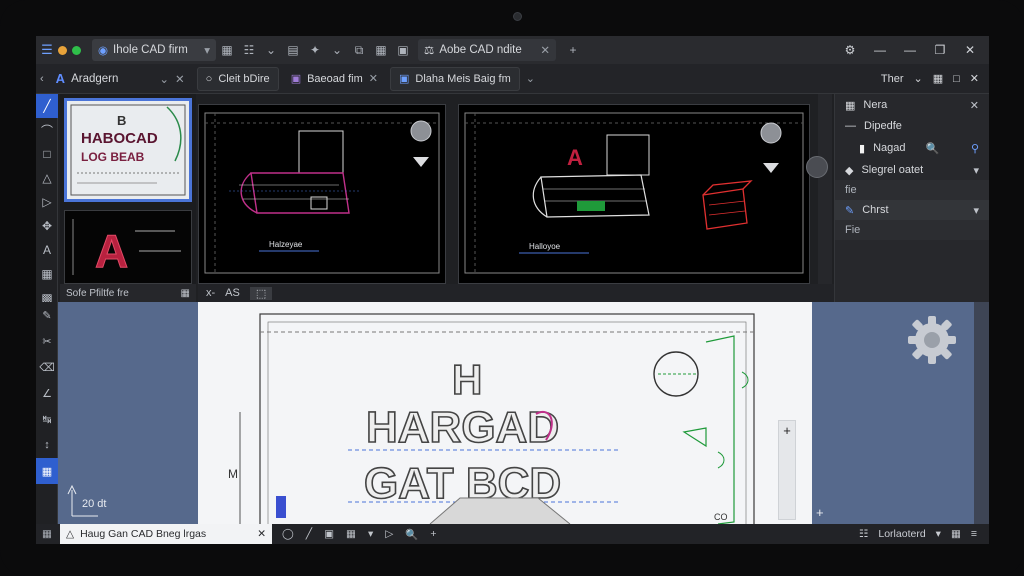 The height and width of the screenshot is (576, 1024). I want to click on status-icons: ◯ ╱ ▣ ▦ ▾ ▷ 🔍 +, so click(354, 534).